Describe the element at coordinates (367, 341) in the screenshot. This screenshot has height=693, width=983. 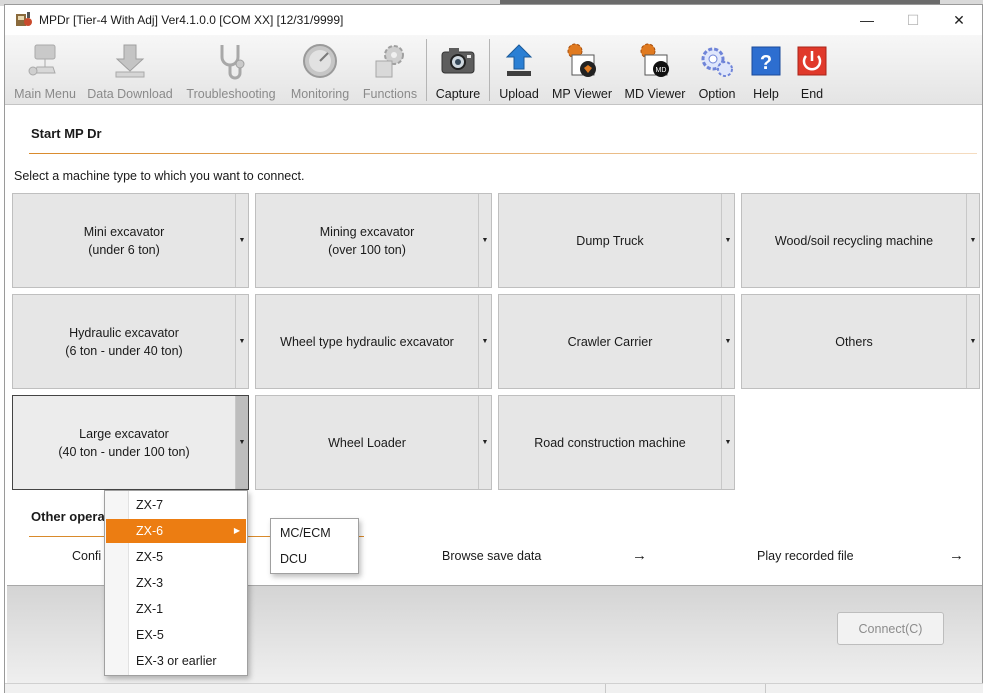
I see `machine-name: Wheel type hydraulic excavator` at that location.